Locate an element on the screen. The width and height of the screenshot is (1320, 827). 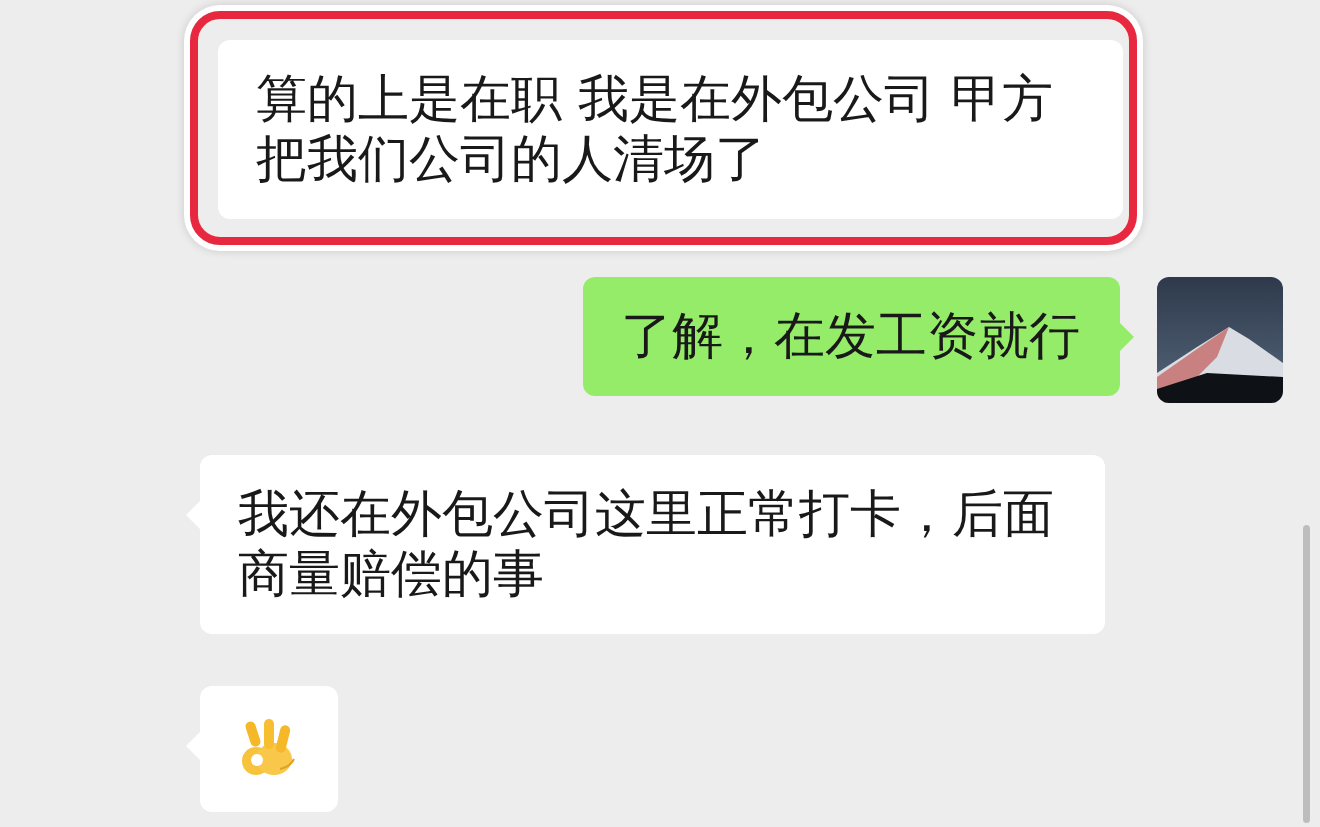
bubble-tail is located at coordinates (1127, 337).